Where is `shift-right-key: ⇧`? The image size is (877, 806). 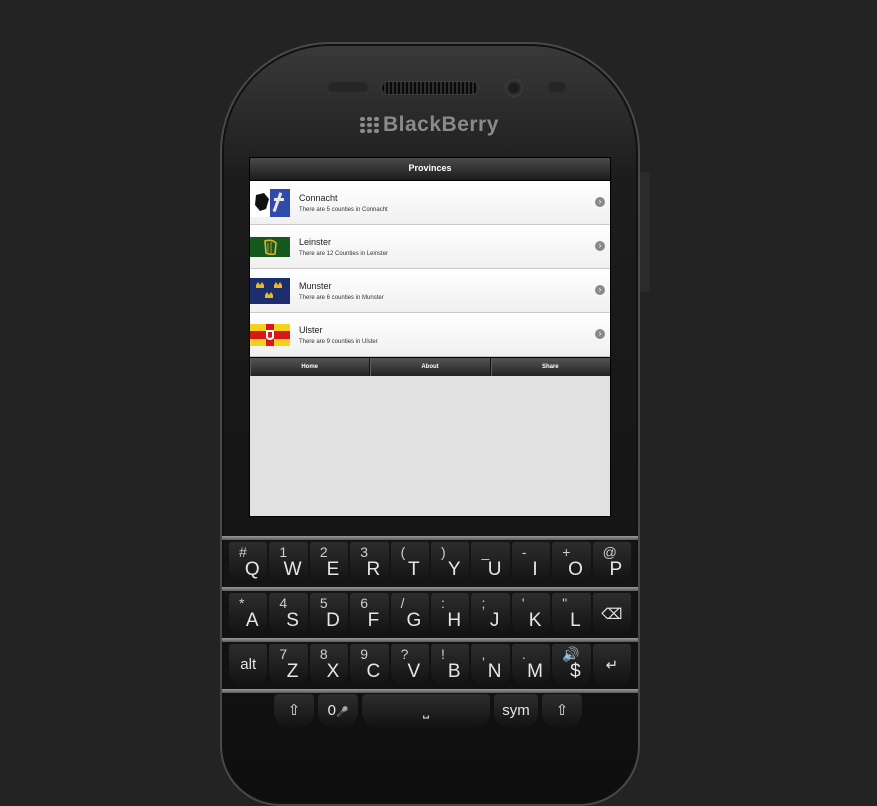 shift-right-key: ⇧ is located at coordinates (562, 711).